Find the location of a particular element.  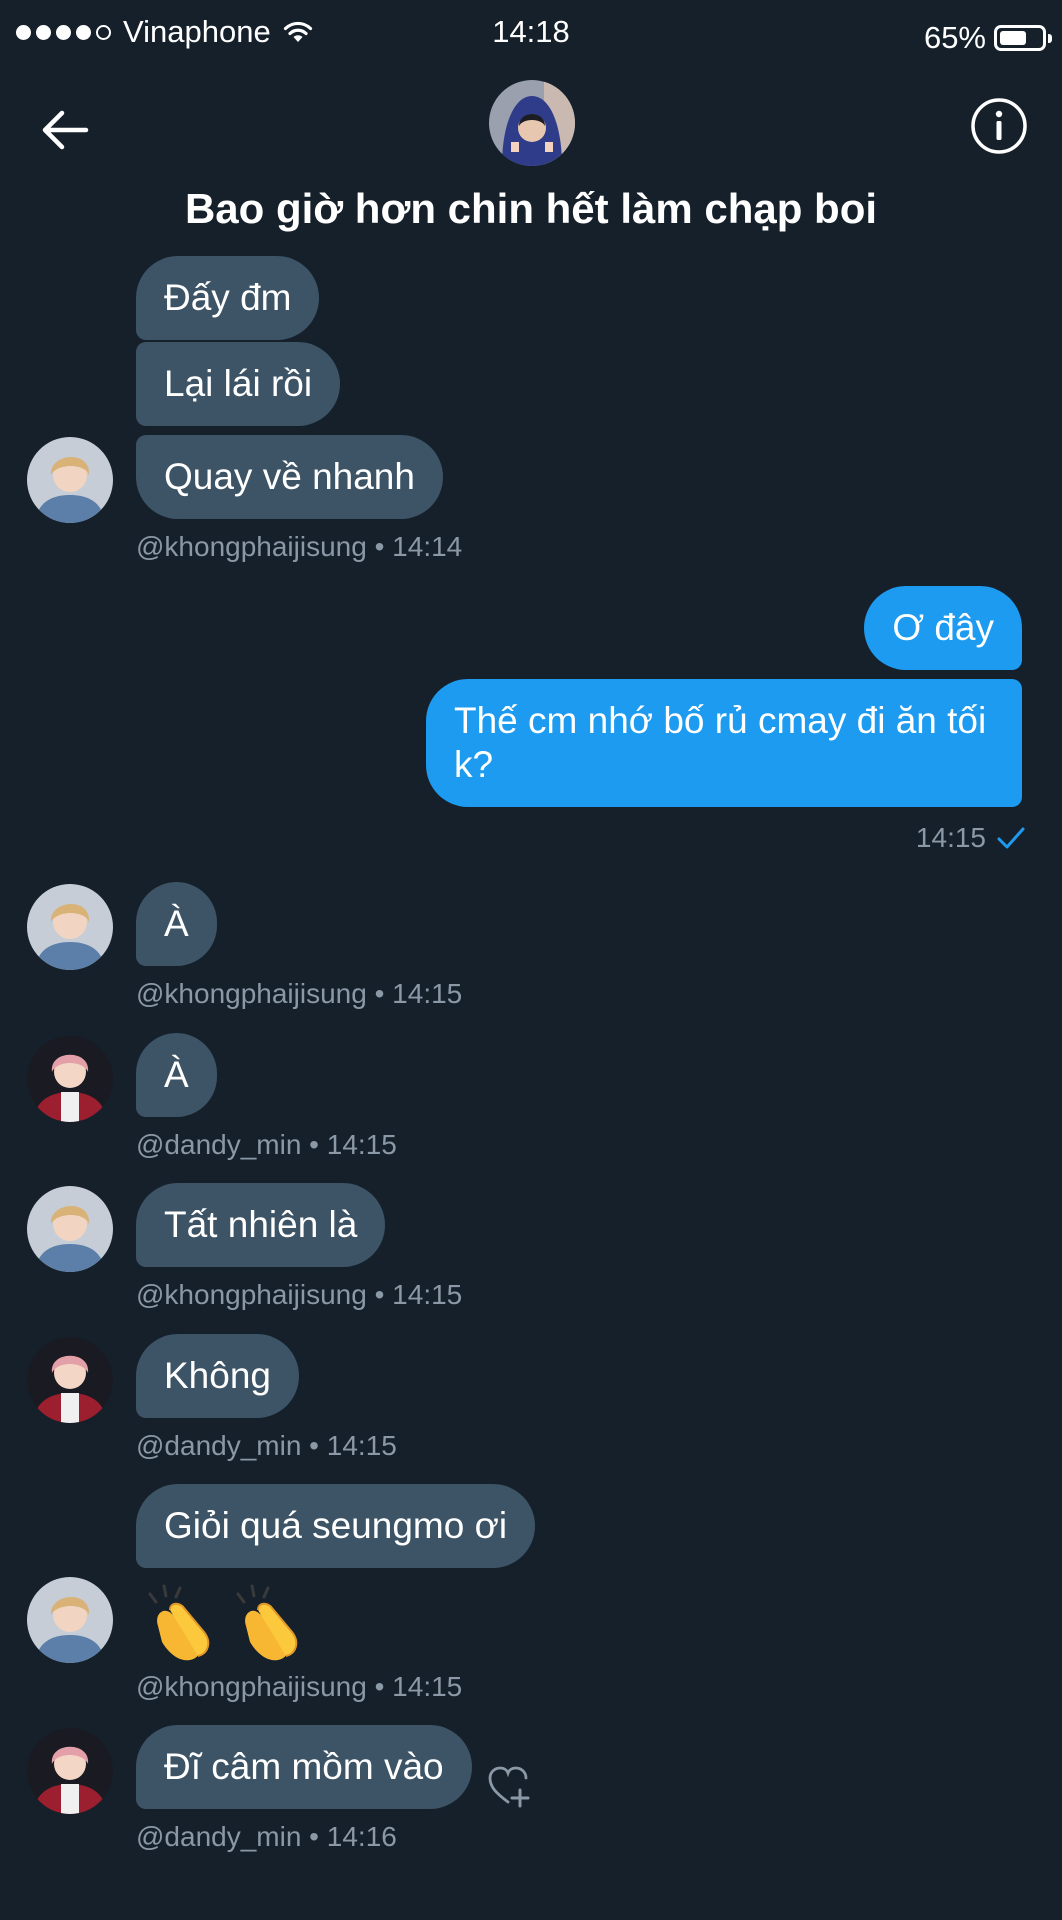

status-bar: Vinaphone 14:18 65% is located at coordinates (531, 35).